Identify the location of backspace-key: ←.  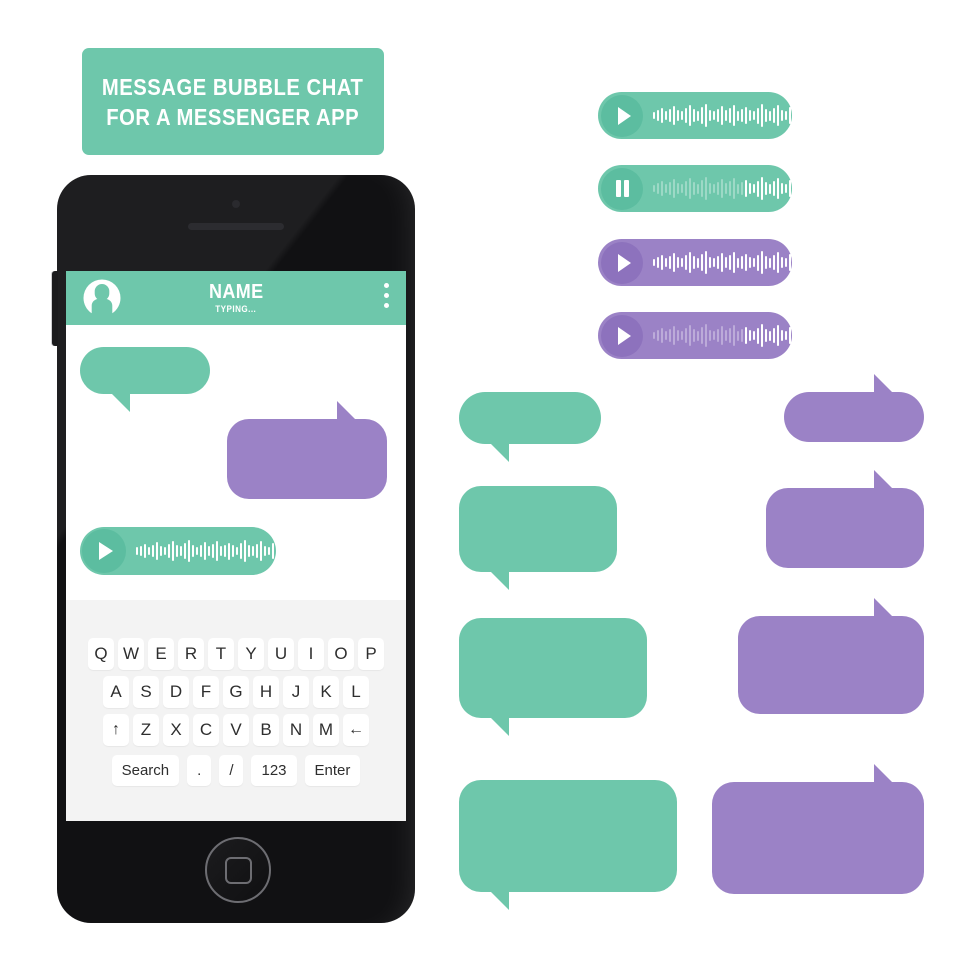
(356, 729).